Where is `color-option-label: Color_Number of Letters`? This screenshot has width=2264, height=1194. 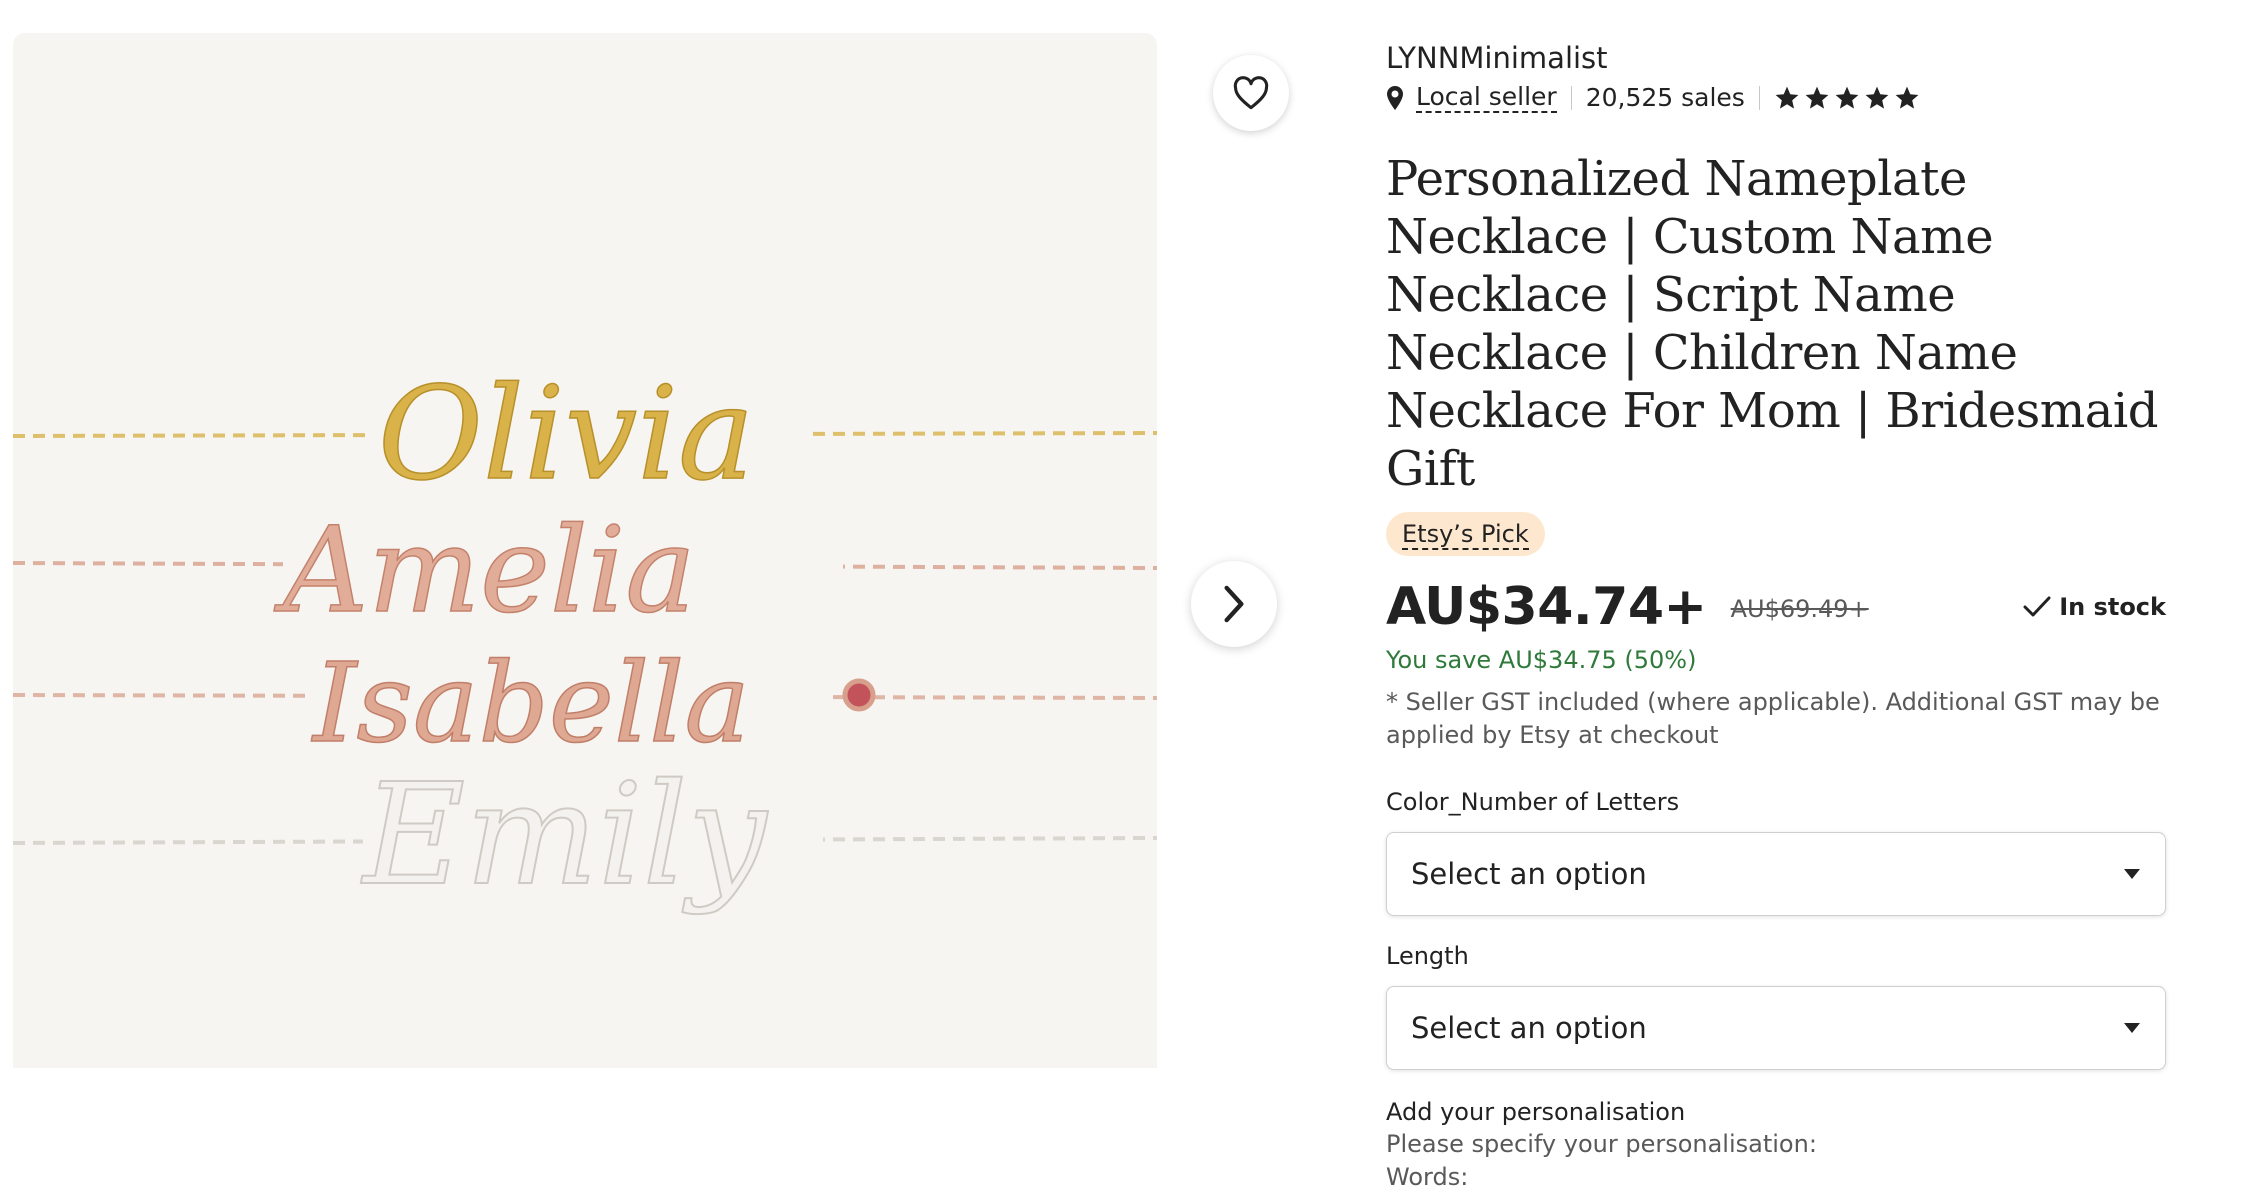
color-option-label: Color_Number of Letters is located at coordinates (1533, 802).